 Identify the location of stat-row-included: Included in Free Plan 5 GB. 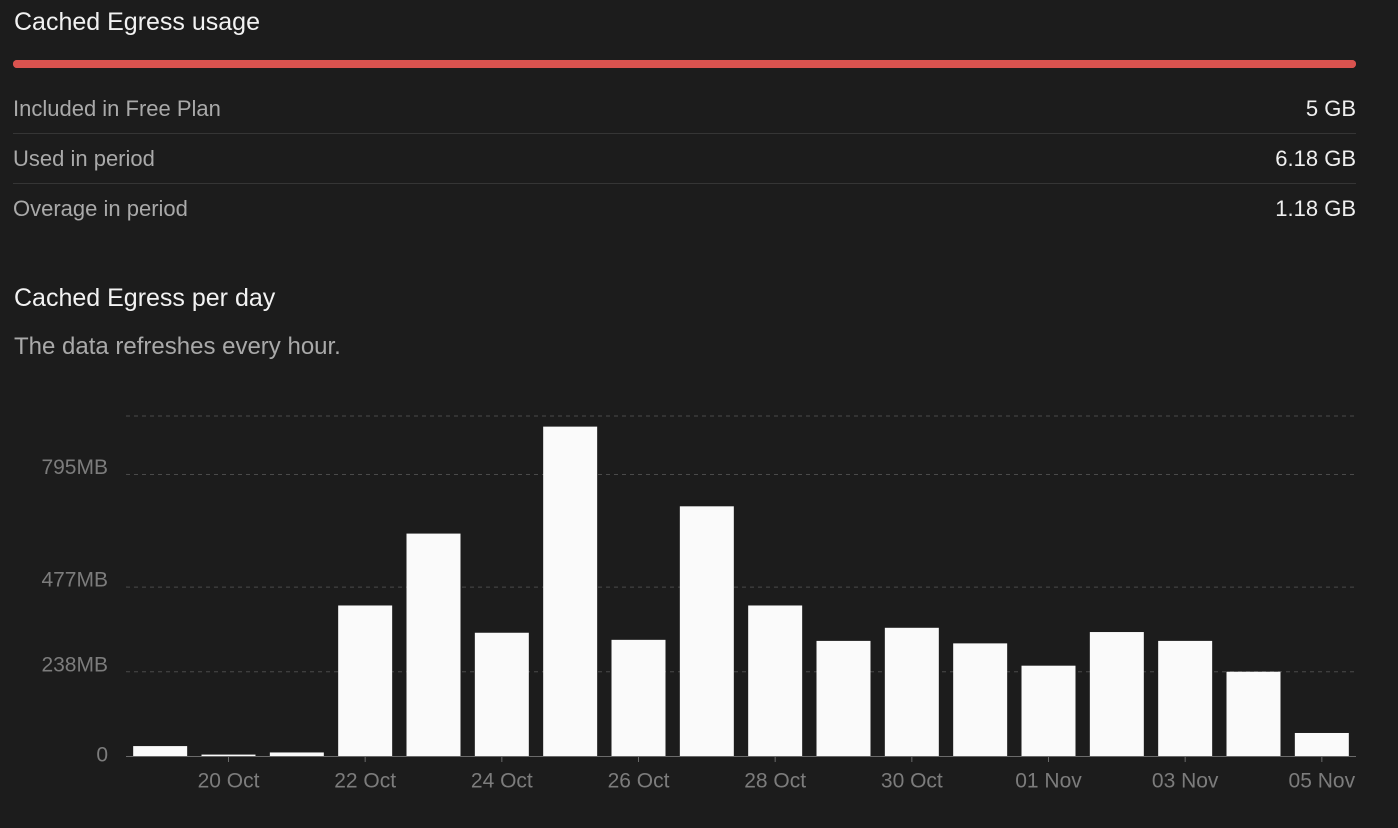
(684, 109).